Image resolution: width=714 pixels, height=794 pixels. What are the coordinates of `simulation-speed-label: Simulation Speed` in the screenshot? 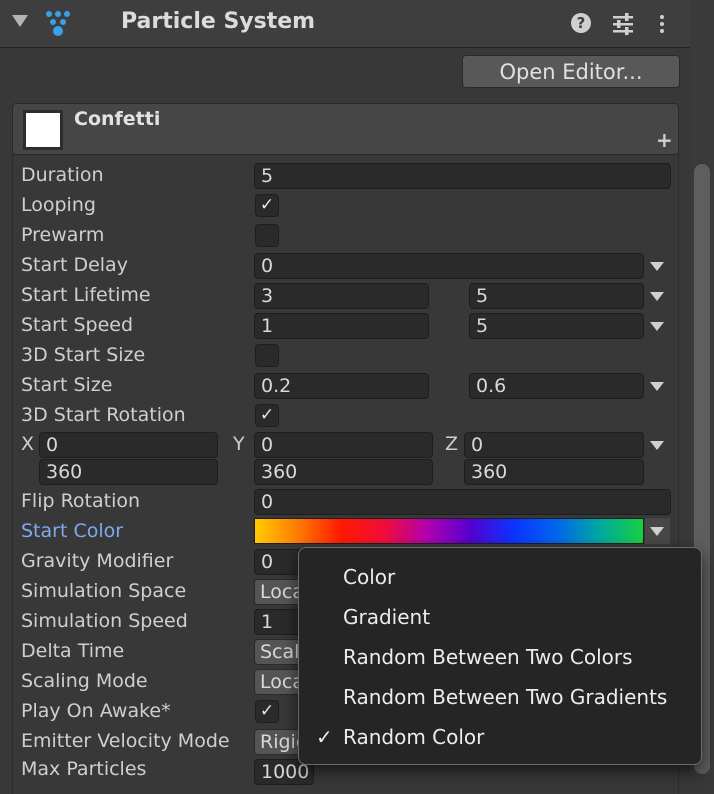 It's located at (104, 621).